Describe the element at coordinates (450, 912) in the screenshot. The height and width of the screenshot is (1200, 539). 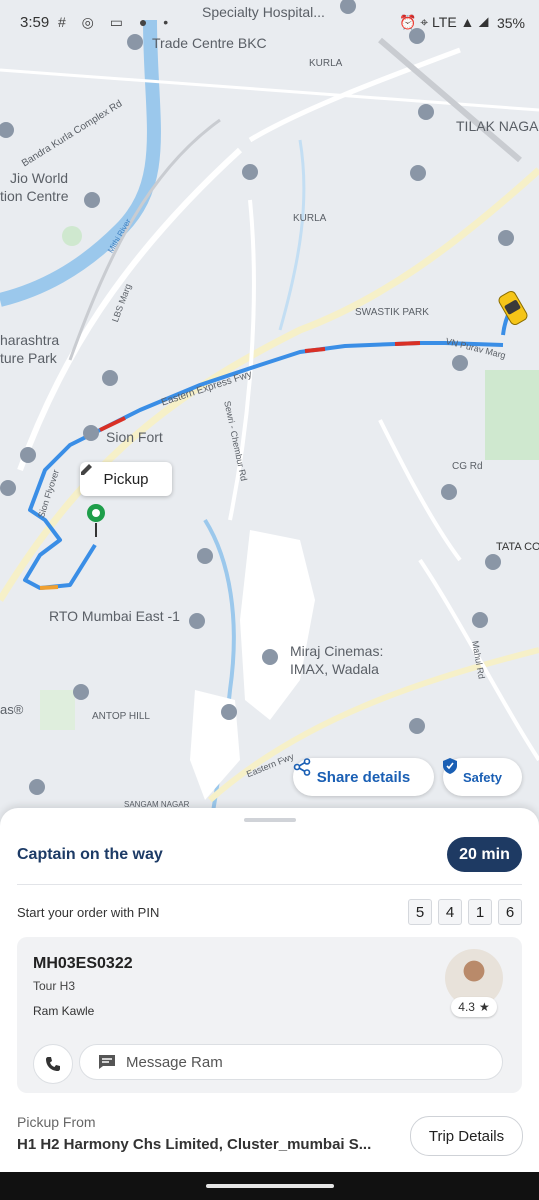
I see `pin-digit: 4` at that location.